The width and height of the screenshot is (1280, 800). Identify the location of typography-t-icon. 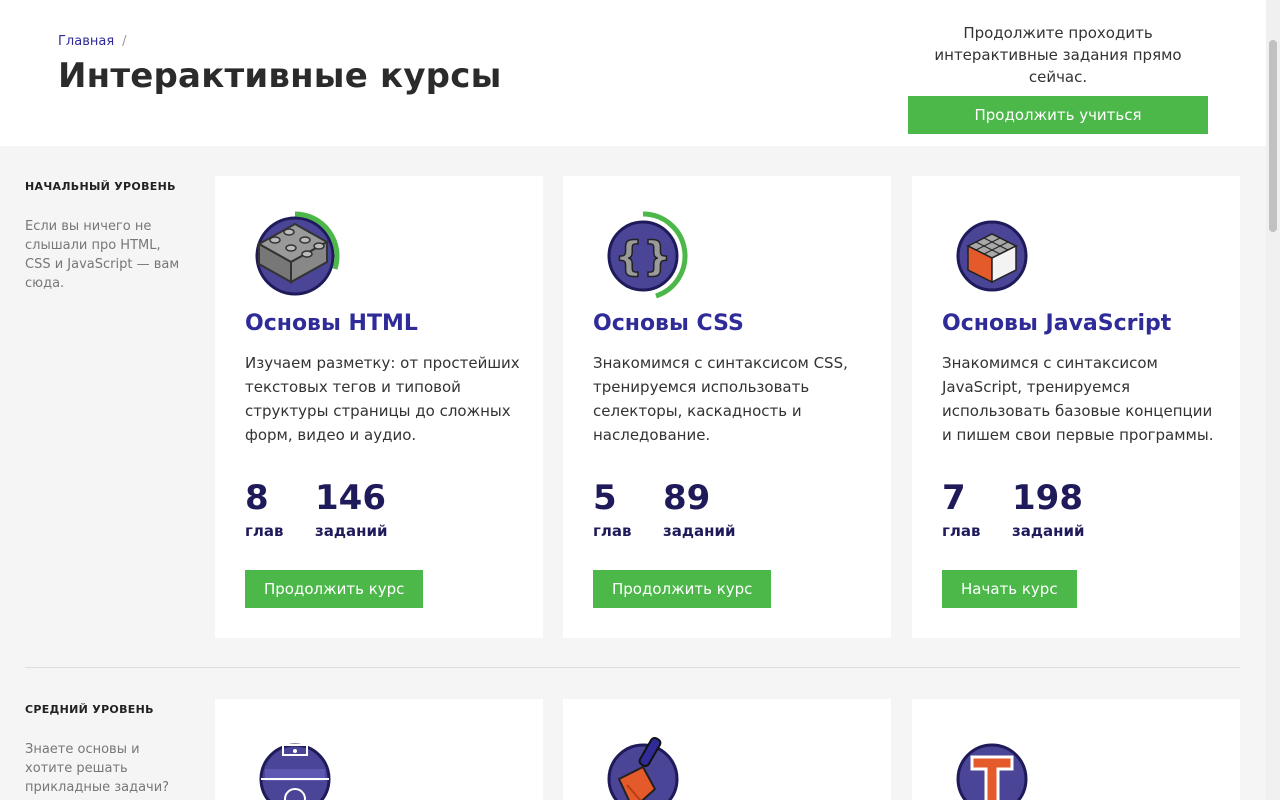
(992, 771).